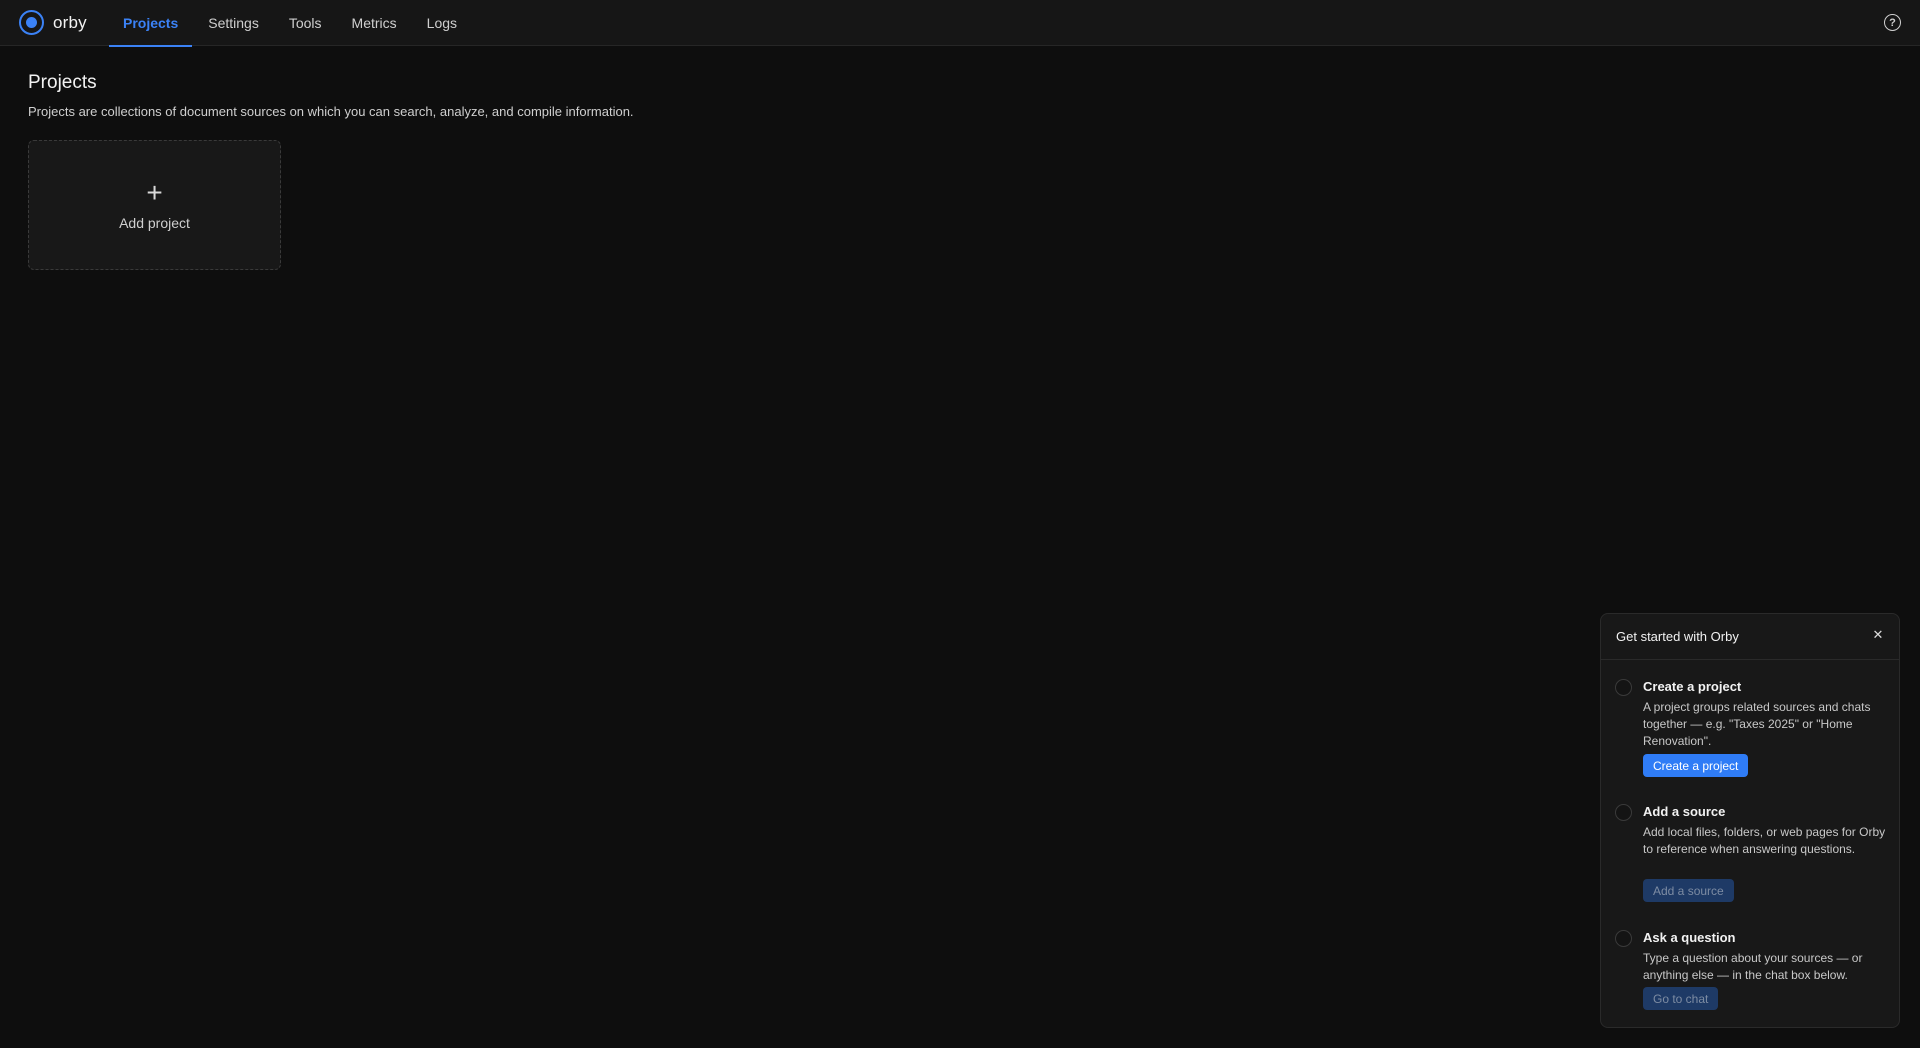  I want to click on tab-settings: Settings, so click(233, 23).